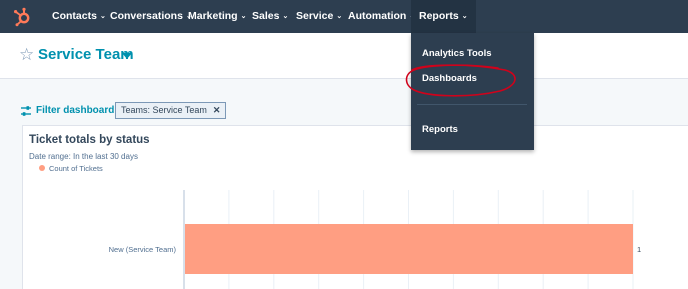  I want to click on nav-automation: Automation⌄, so click(381, 16).